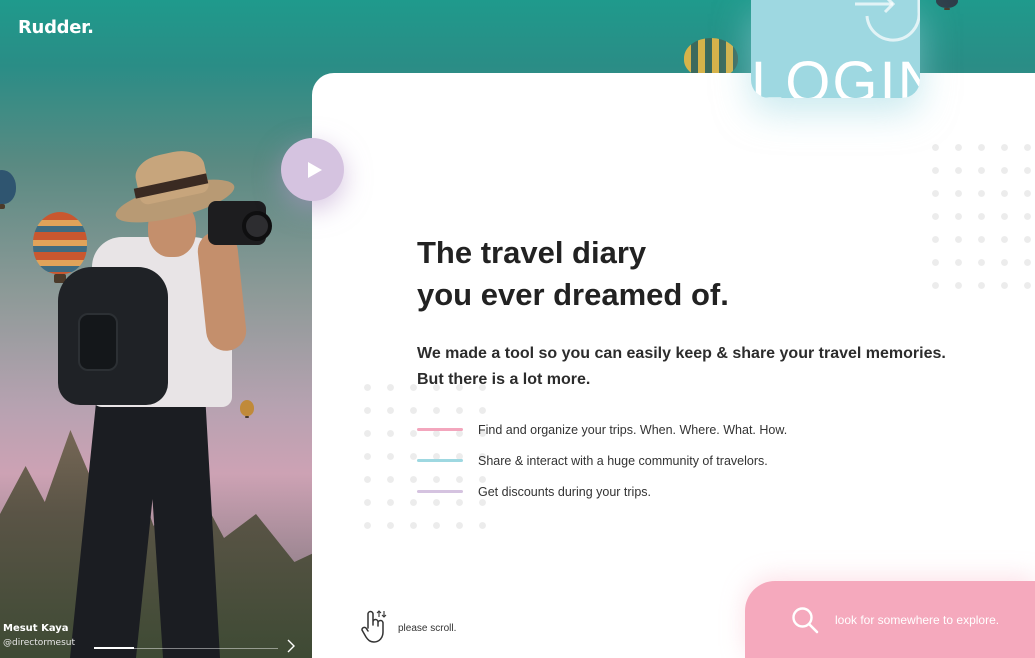 The width and height of the screenshot is (1035, 658). I want to click on photo-credit: Mesut Kaya @directormesut, so click(39, 635).